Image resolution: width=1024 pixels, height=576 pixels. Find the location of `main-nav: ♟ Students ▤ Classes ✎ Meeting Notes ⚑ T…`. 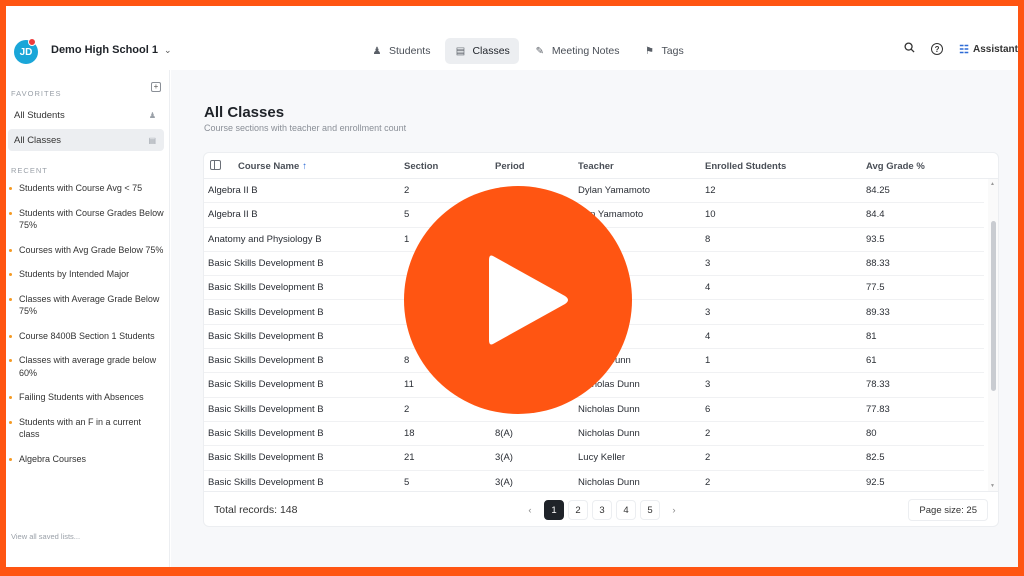

main-nav: ♟ Students ▤ Classes ✎ Meeting Notes ⚑ T… is located at coordinates (527, 51).